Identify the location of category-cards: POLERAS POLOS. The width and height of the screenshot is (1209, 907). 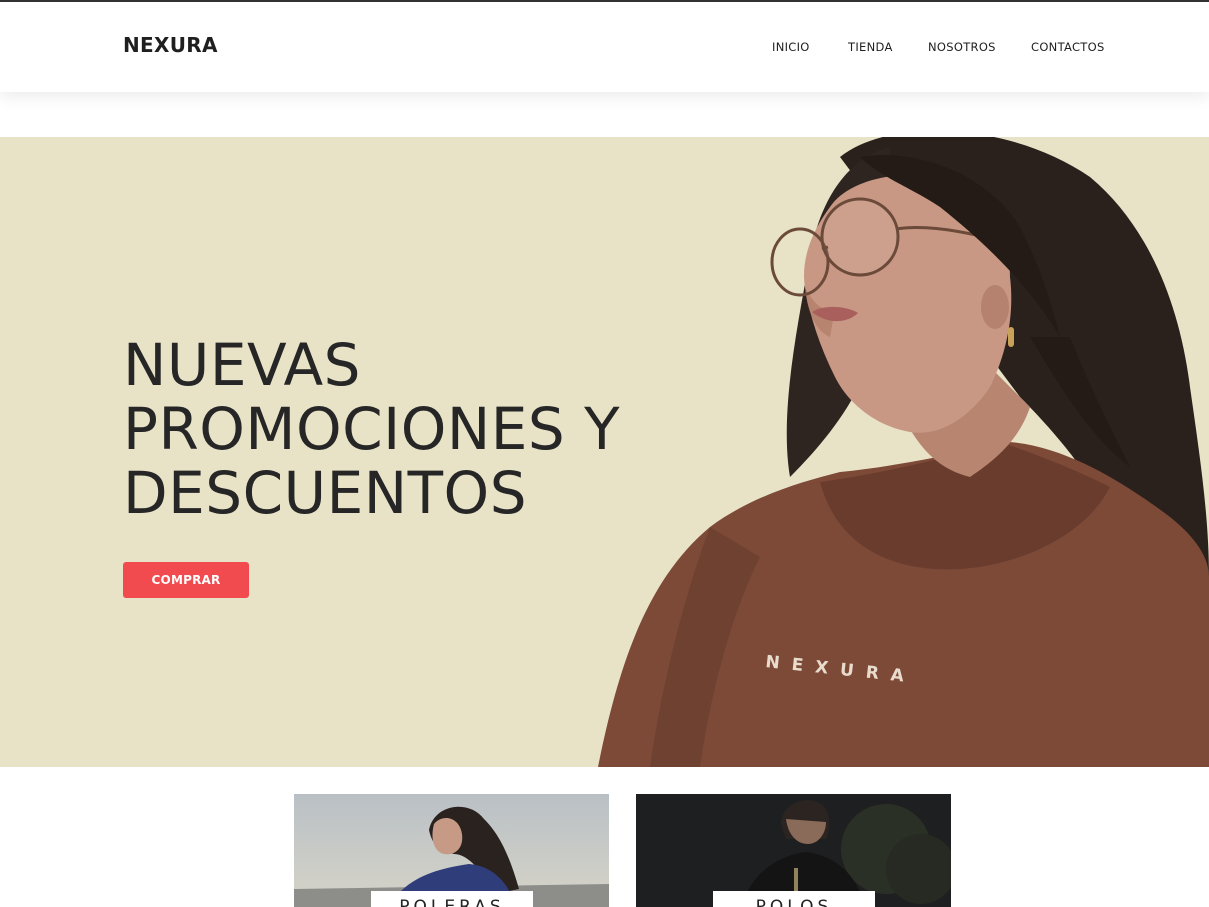
(604, 850).